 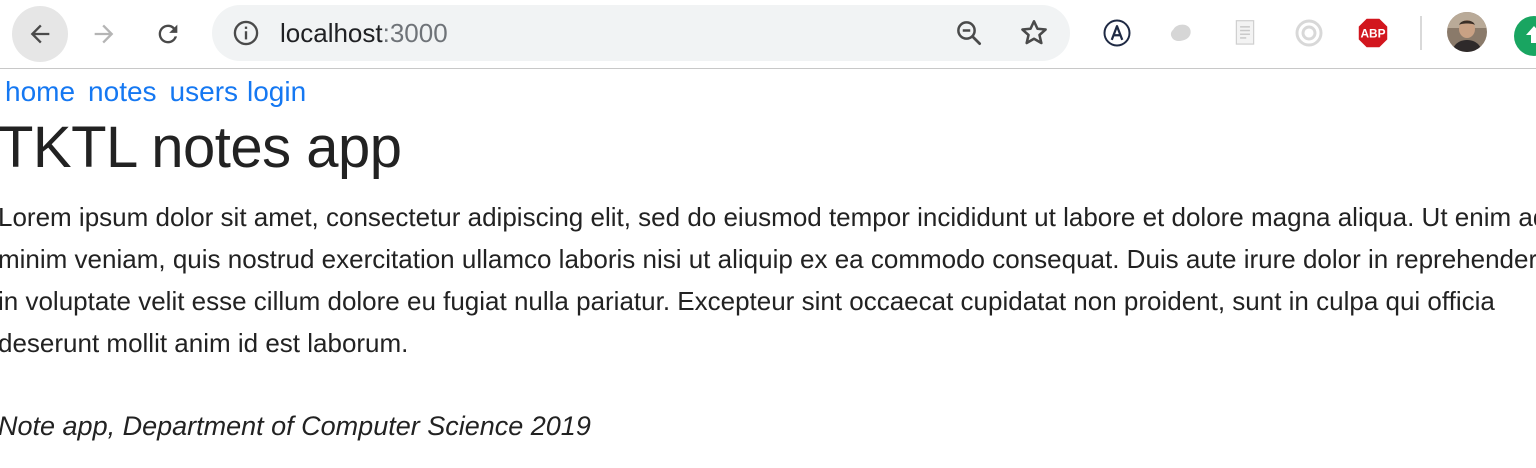 I want to click on nav-link-users: users, so click(x=204, y=91).